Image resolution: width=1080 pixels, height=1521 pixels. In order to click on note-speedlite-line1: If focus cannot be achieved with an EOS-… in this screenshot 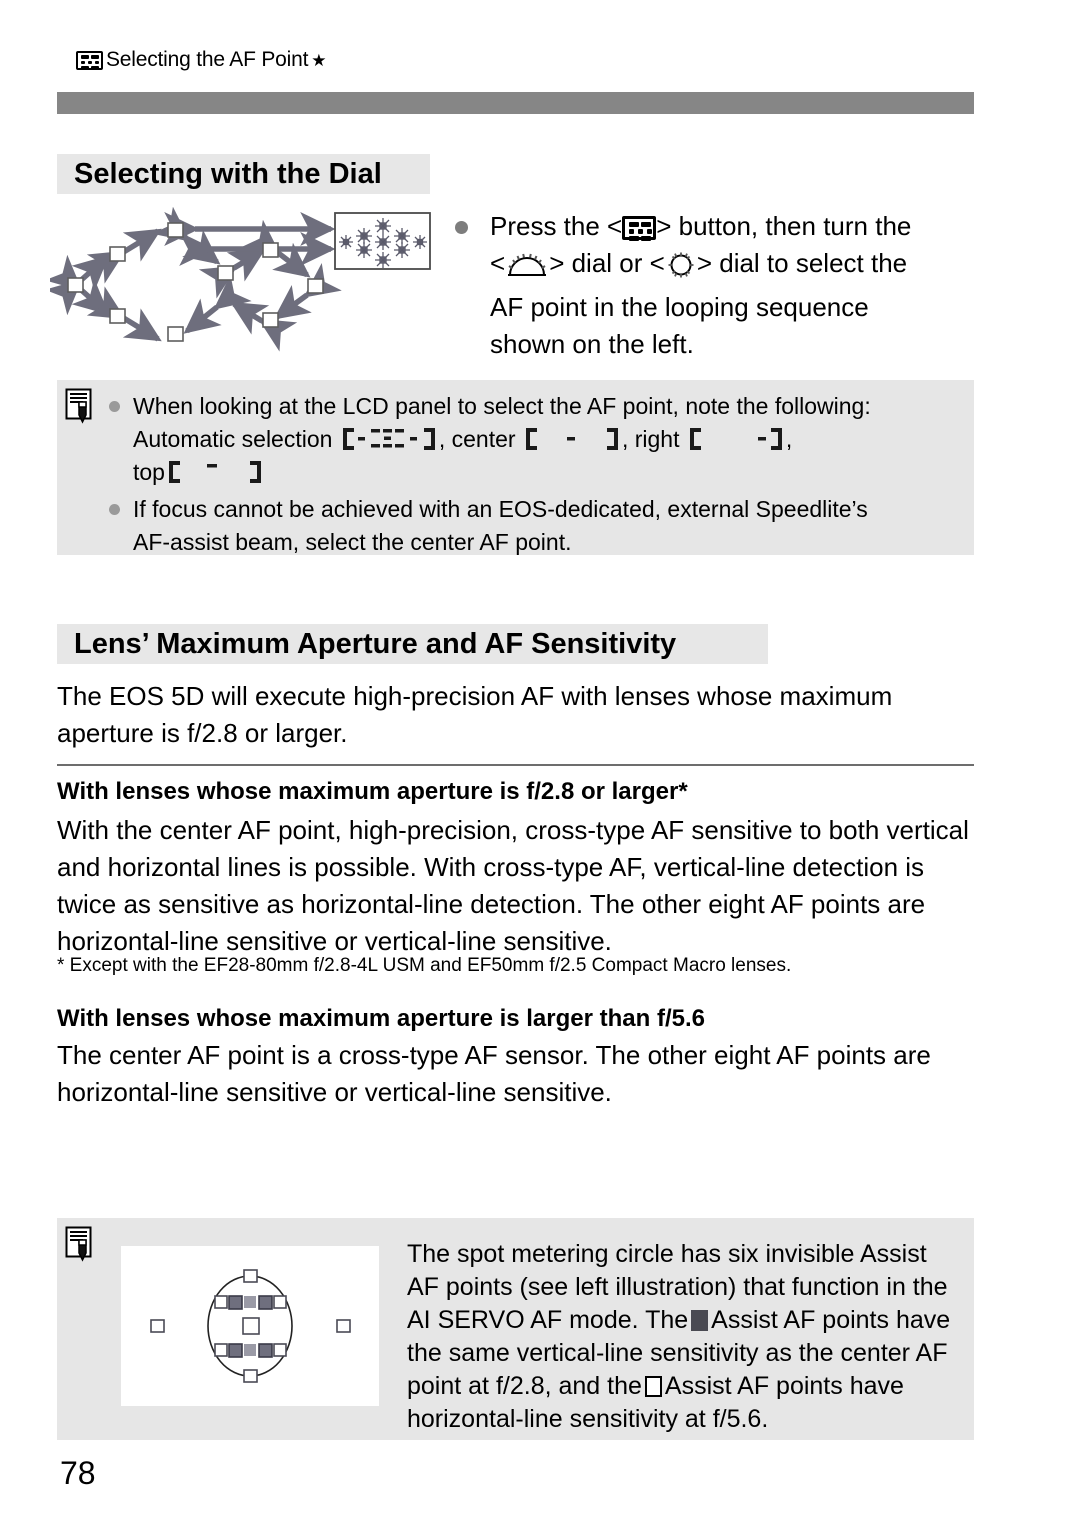, I will do `click(500, 509)`.